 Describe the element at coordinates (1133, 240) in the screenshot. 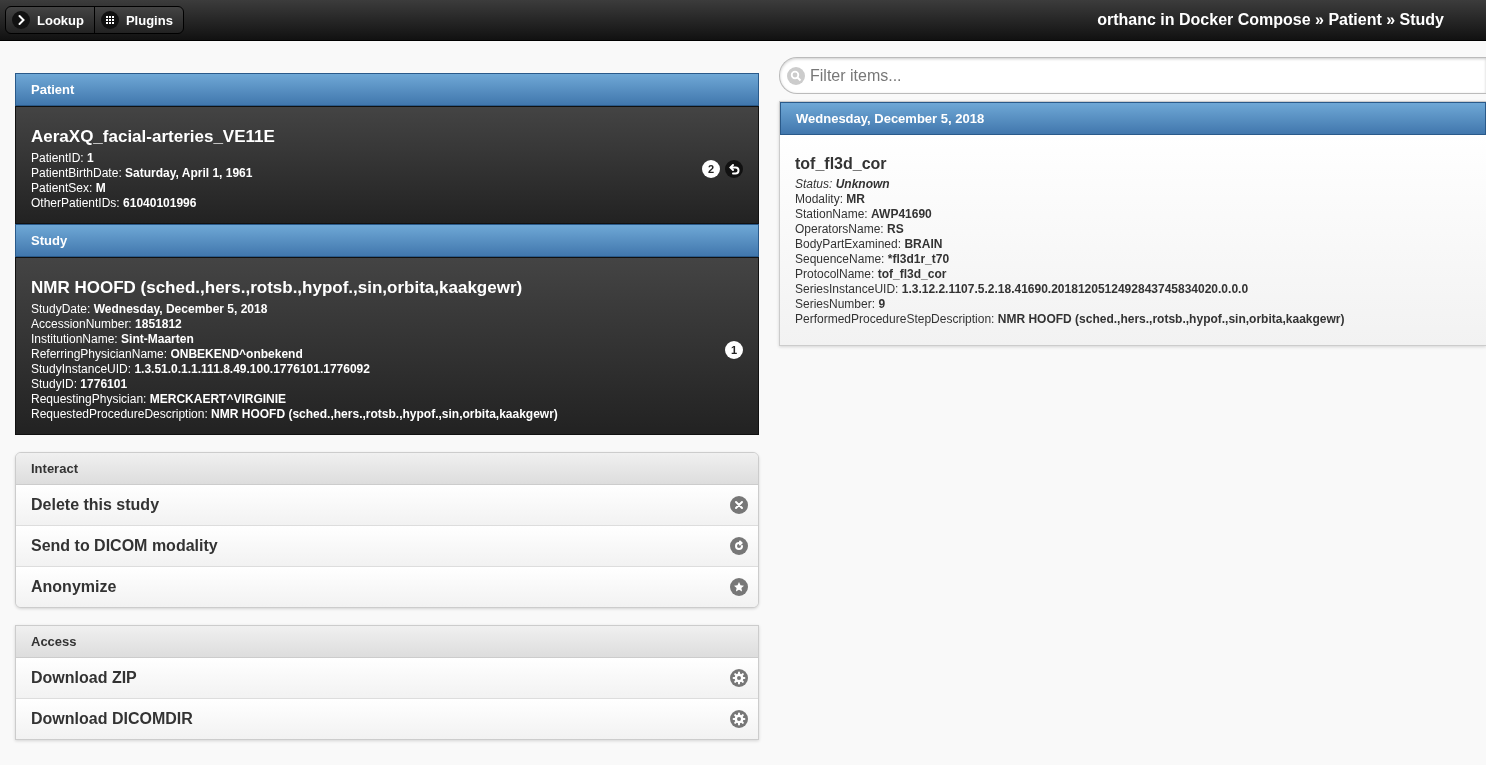

I see `series-card` at that location.